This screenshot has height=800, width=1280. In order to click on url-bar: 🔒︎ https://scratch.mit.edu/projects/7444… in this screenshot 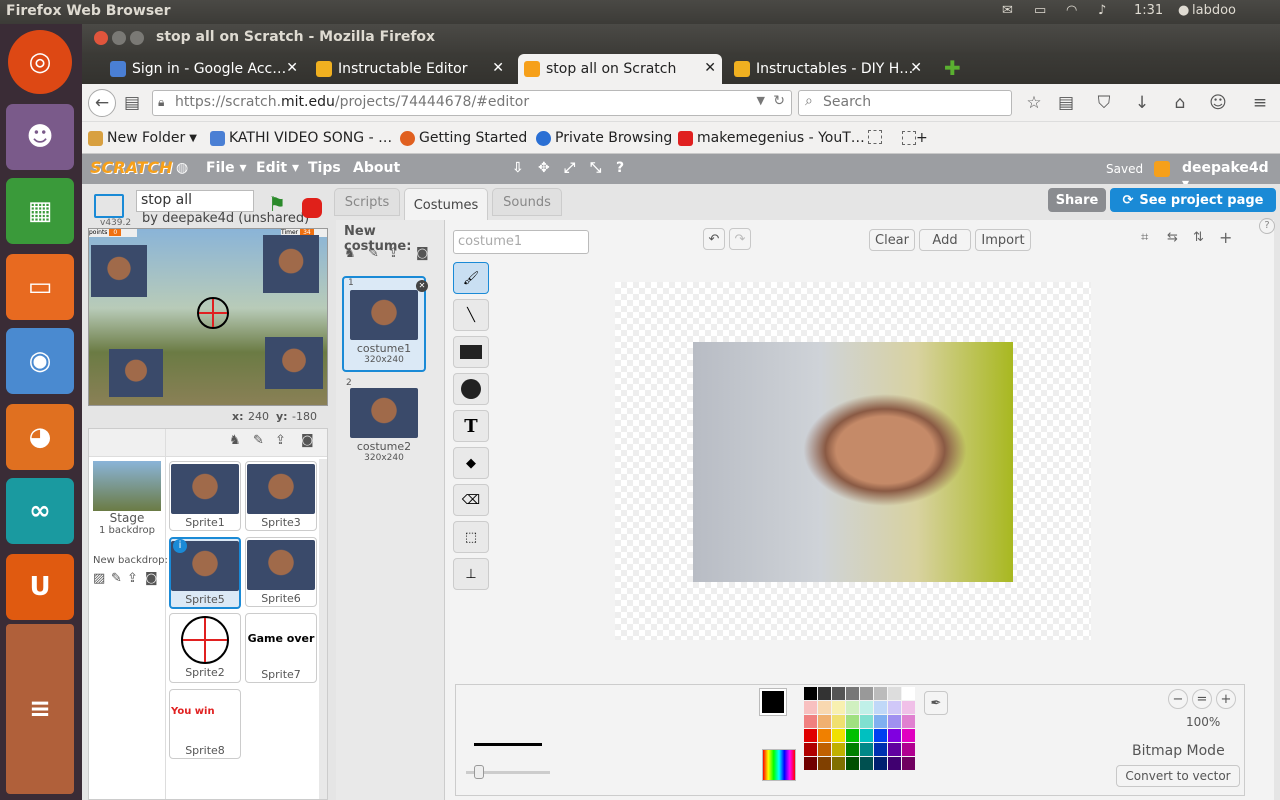, I will do `click(472, 103)`.